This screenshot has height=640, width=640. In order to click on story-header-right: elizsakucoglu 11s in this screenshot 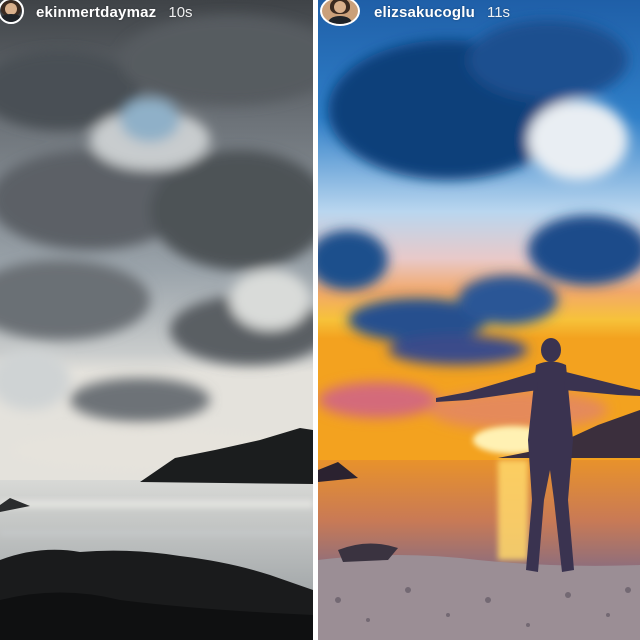, I will do `click(479, 15)`.